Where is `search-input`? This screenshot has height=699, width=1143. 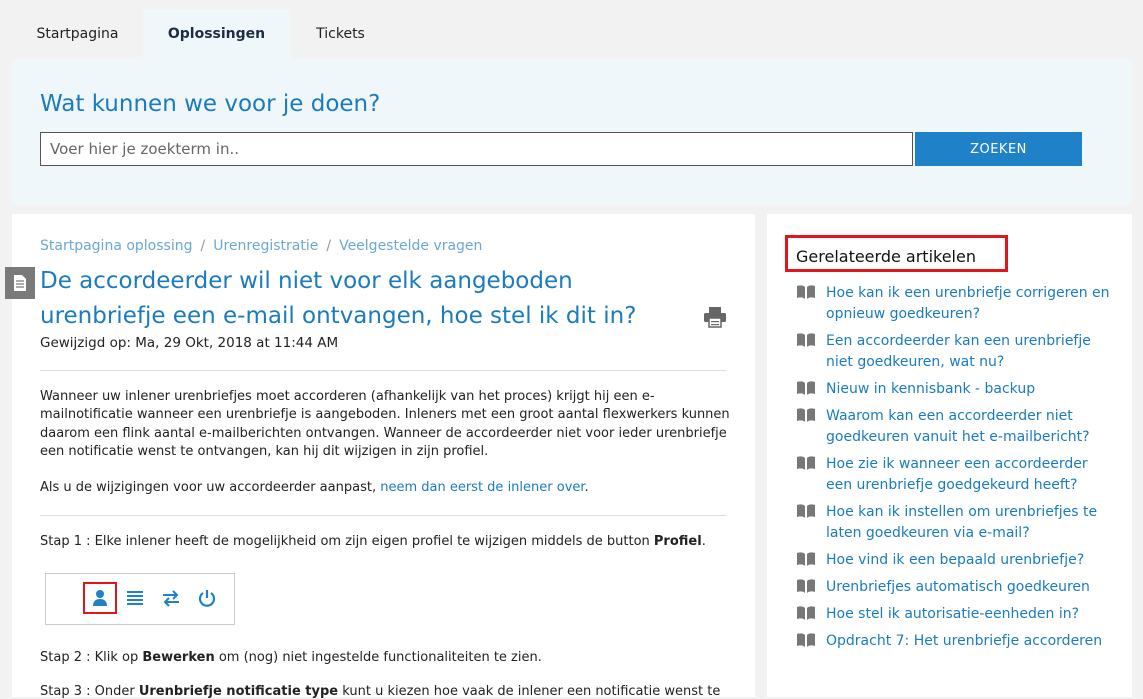 search-input is located at coordinates (476, 149).